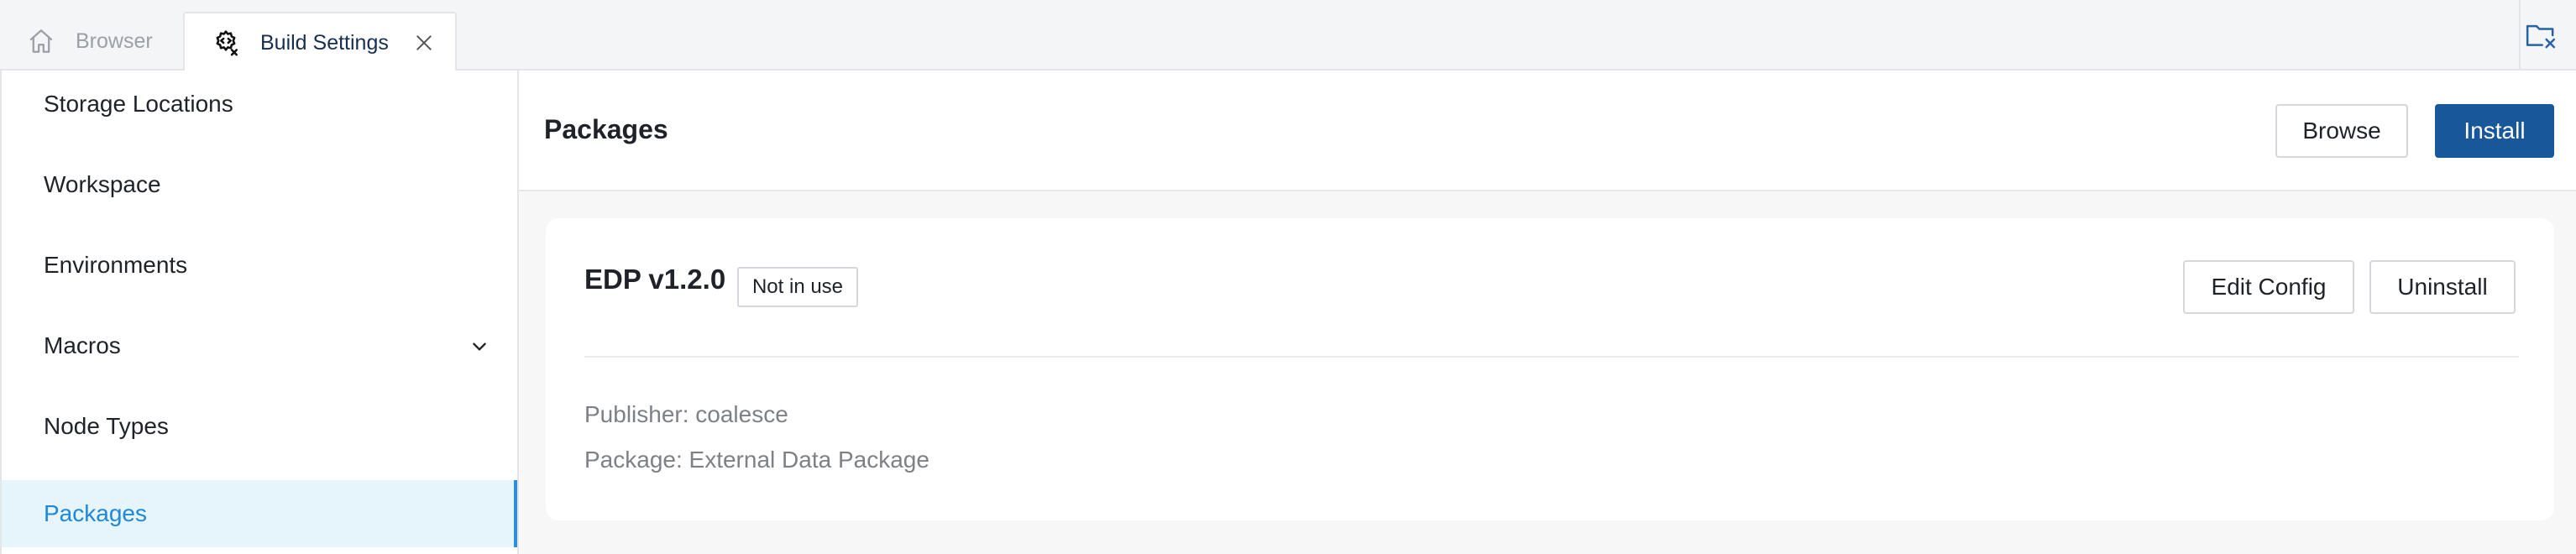  Describe the element at coordinates (655, 279) in the screenshot. I see `package-name: EDP v1.2.0` at that location.